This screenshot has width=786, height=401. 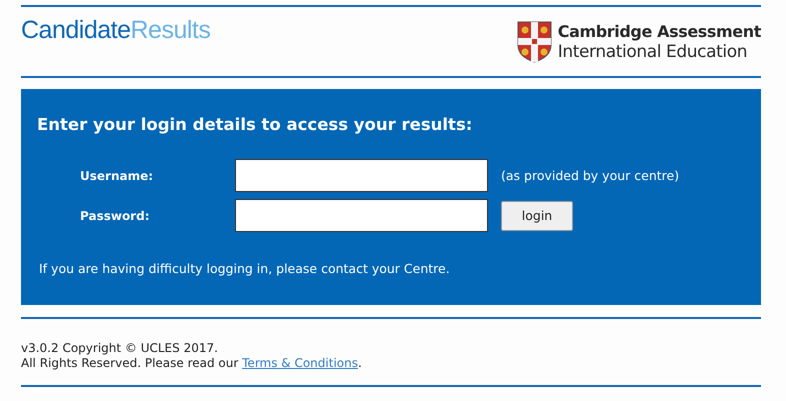 What do you see at coordinates (534, 42) in the screenshot?
I see `crest-icon` at bounding box center [534, 42].